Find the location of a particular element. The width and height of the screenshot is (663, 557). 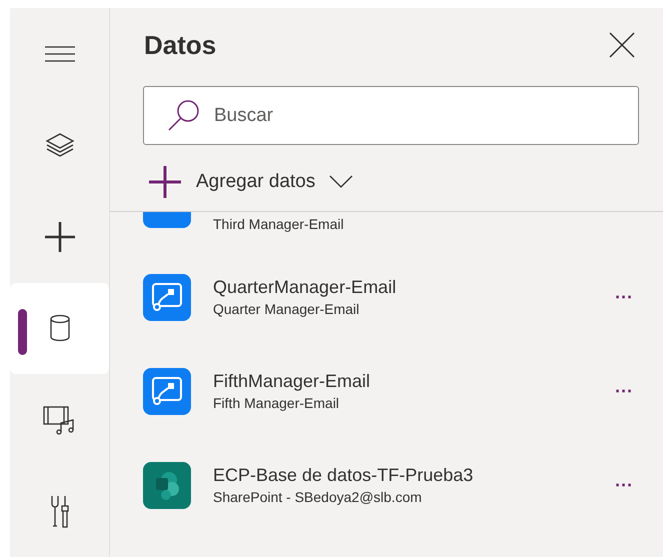

rail-tab is located at coordinates (59, 328).